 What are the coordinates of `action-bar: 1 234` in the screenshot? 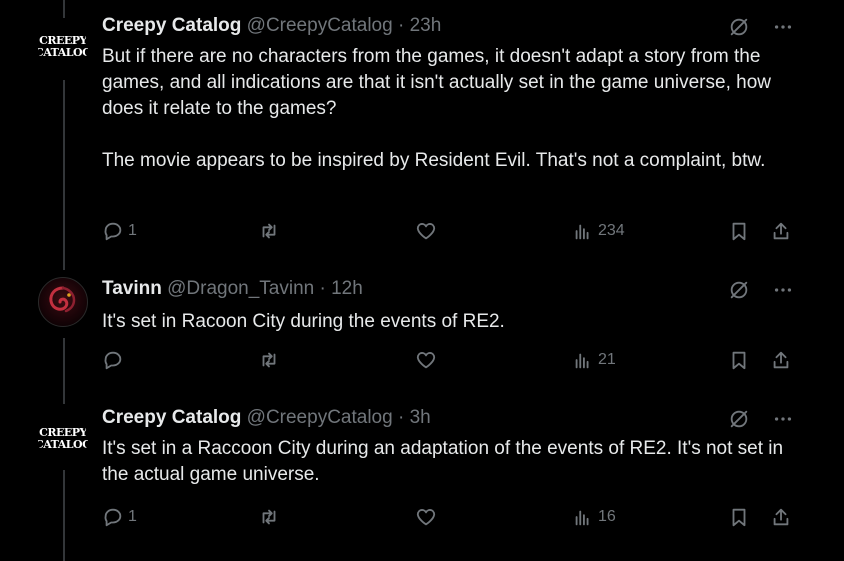 It's located at (452, 233).